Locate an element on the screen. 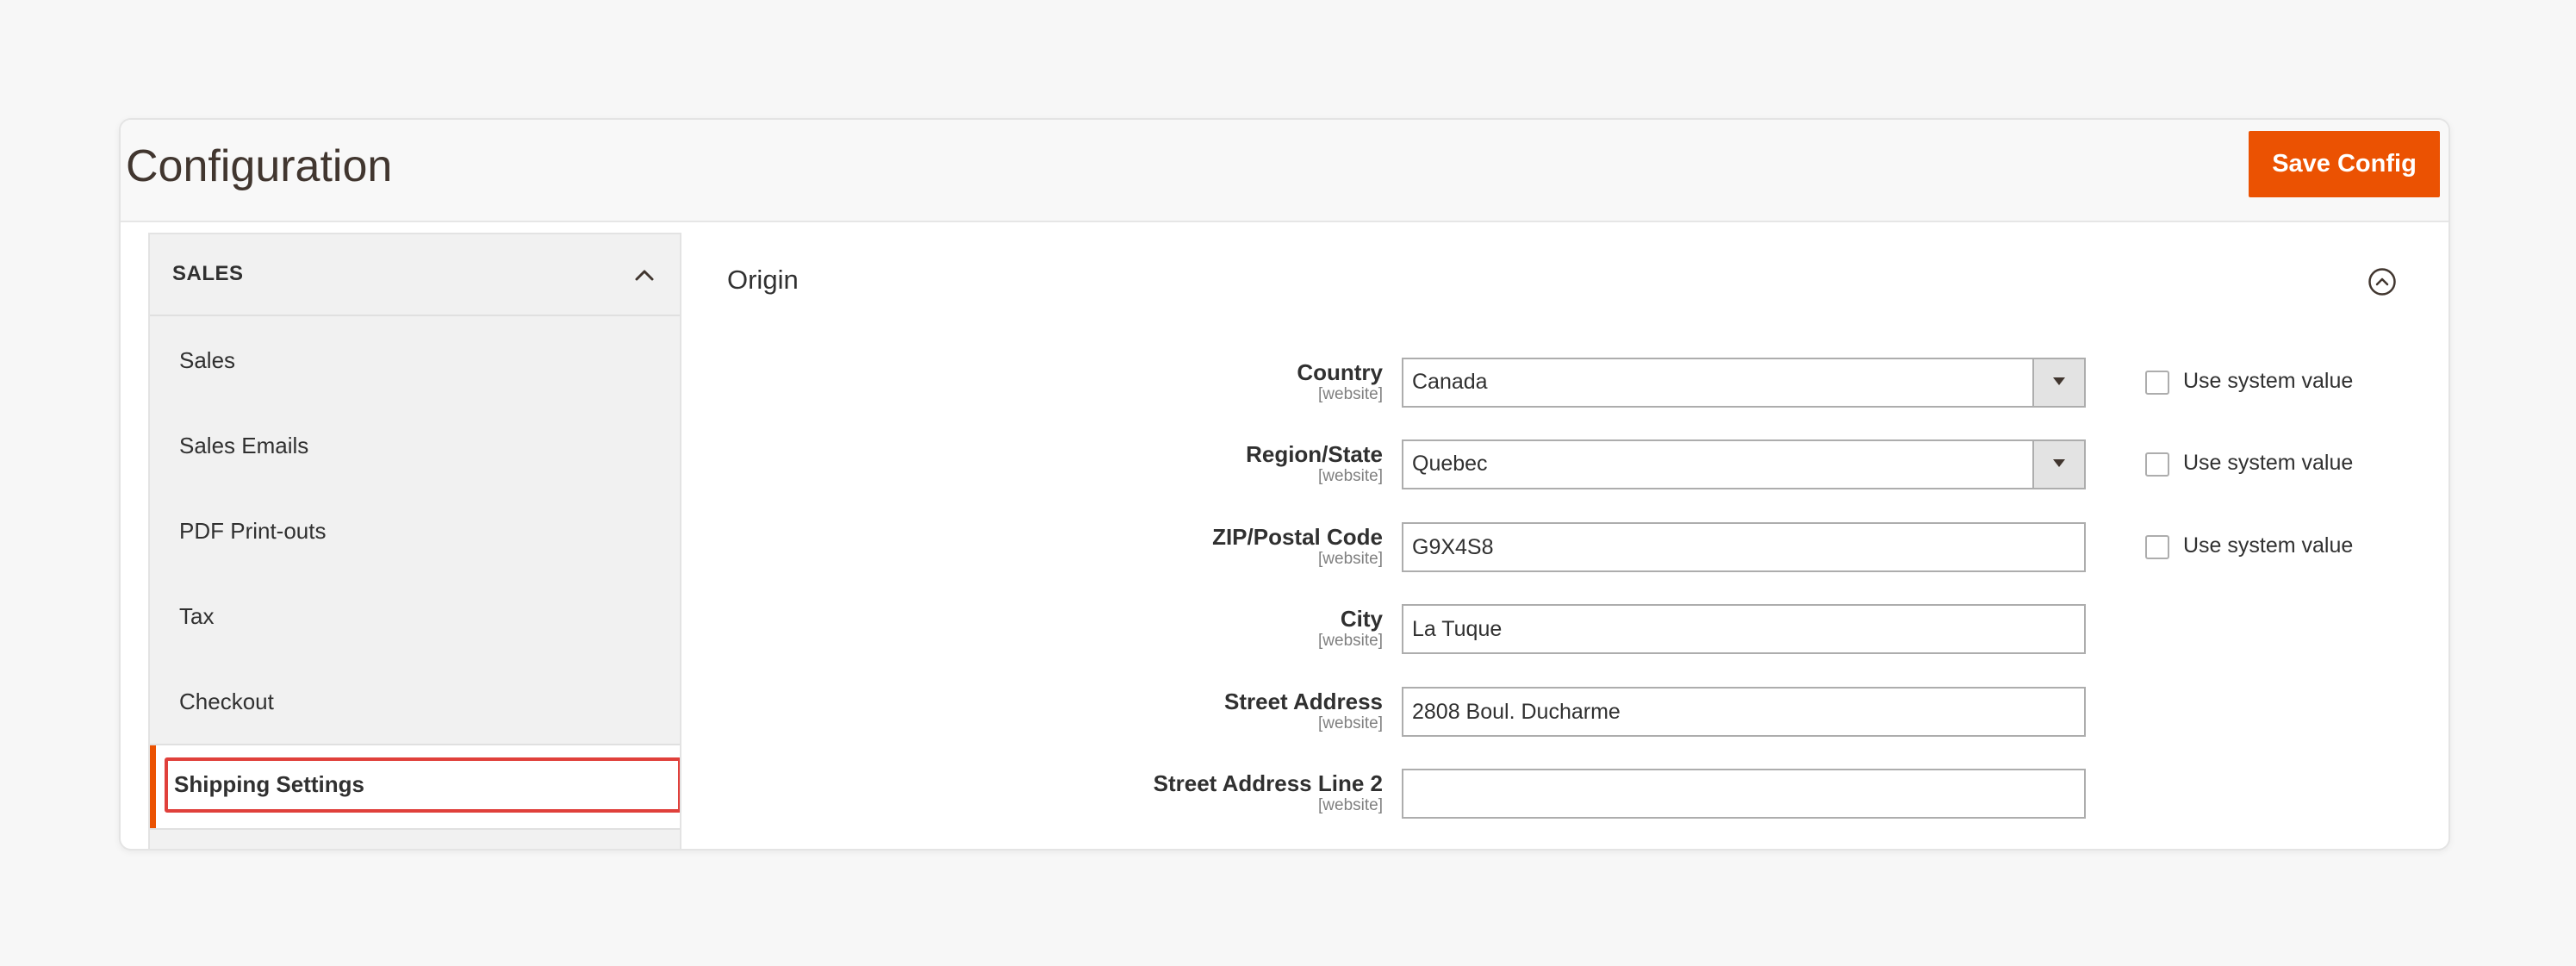 This screenshot has height=966, width=2576. region-select-value: Quebec is located at coordinates (1450, 464).